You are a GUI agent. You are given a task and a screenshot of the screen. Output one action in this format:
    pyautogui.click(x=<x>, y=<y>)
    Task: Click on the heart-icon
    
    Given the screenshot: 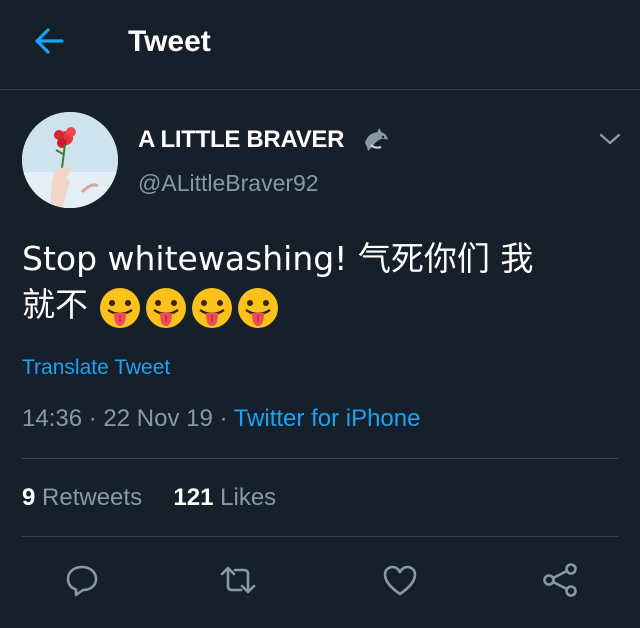 What is the action you would take?
    pyautogui.click(x=400, y=580)
    